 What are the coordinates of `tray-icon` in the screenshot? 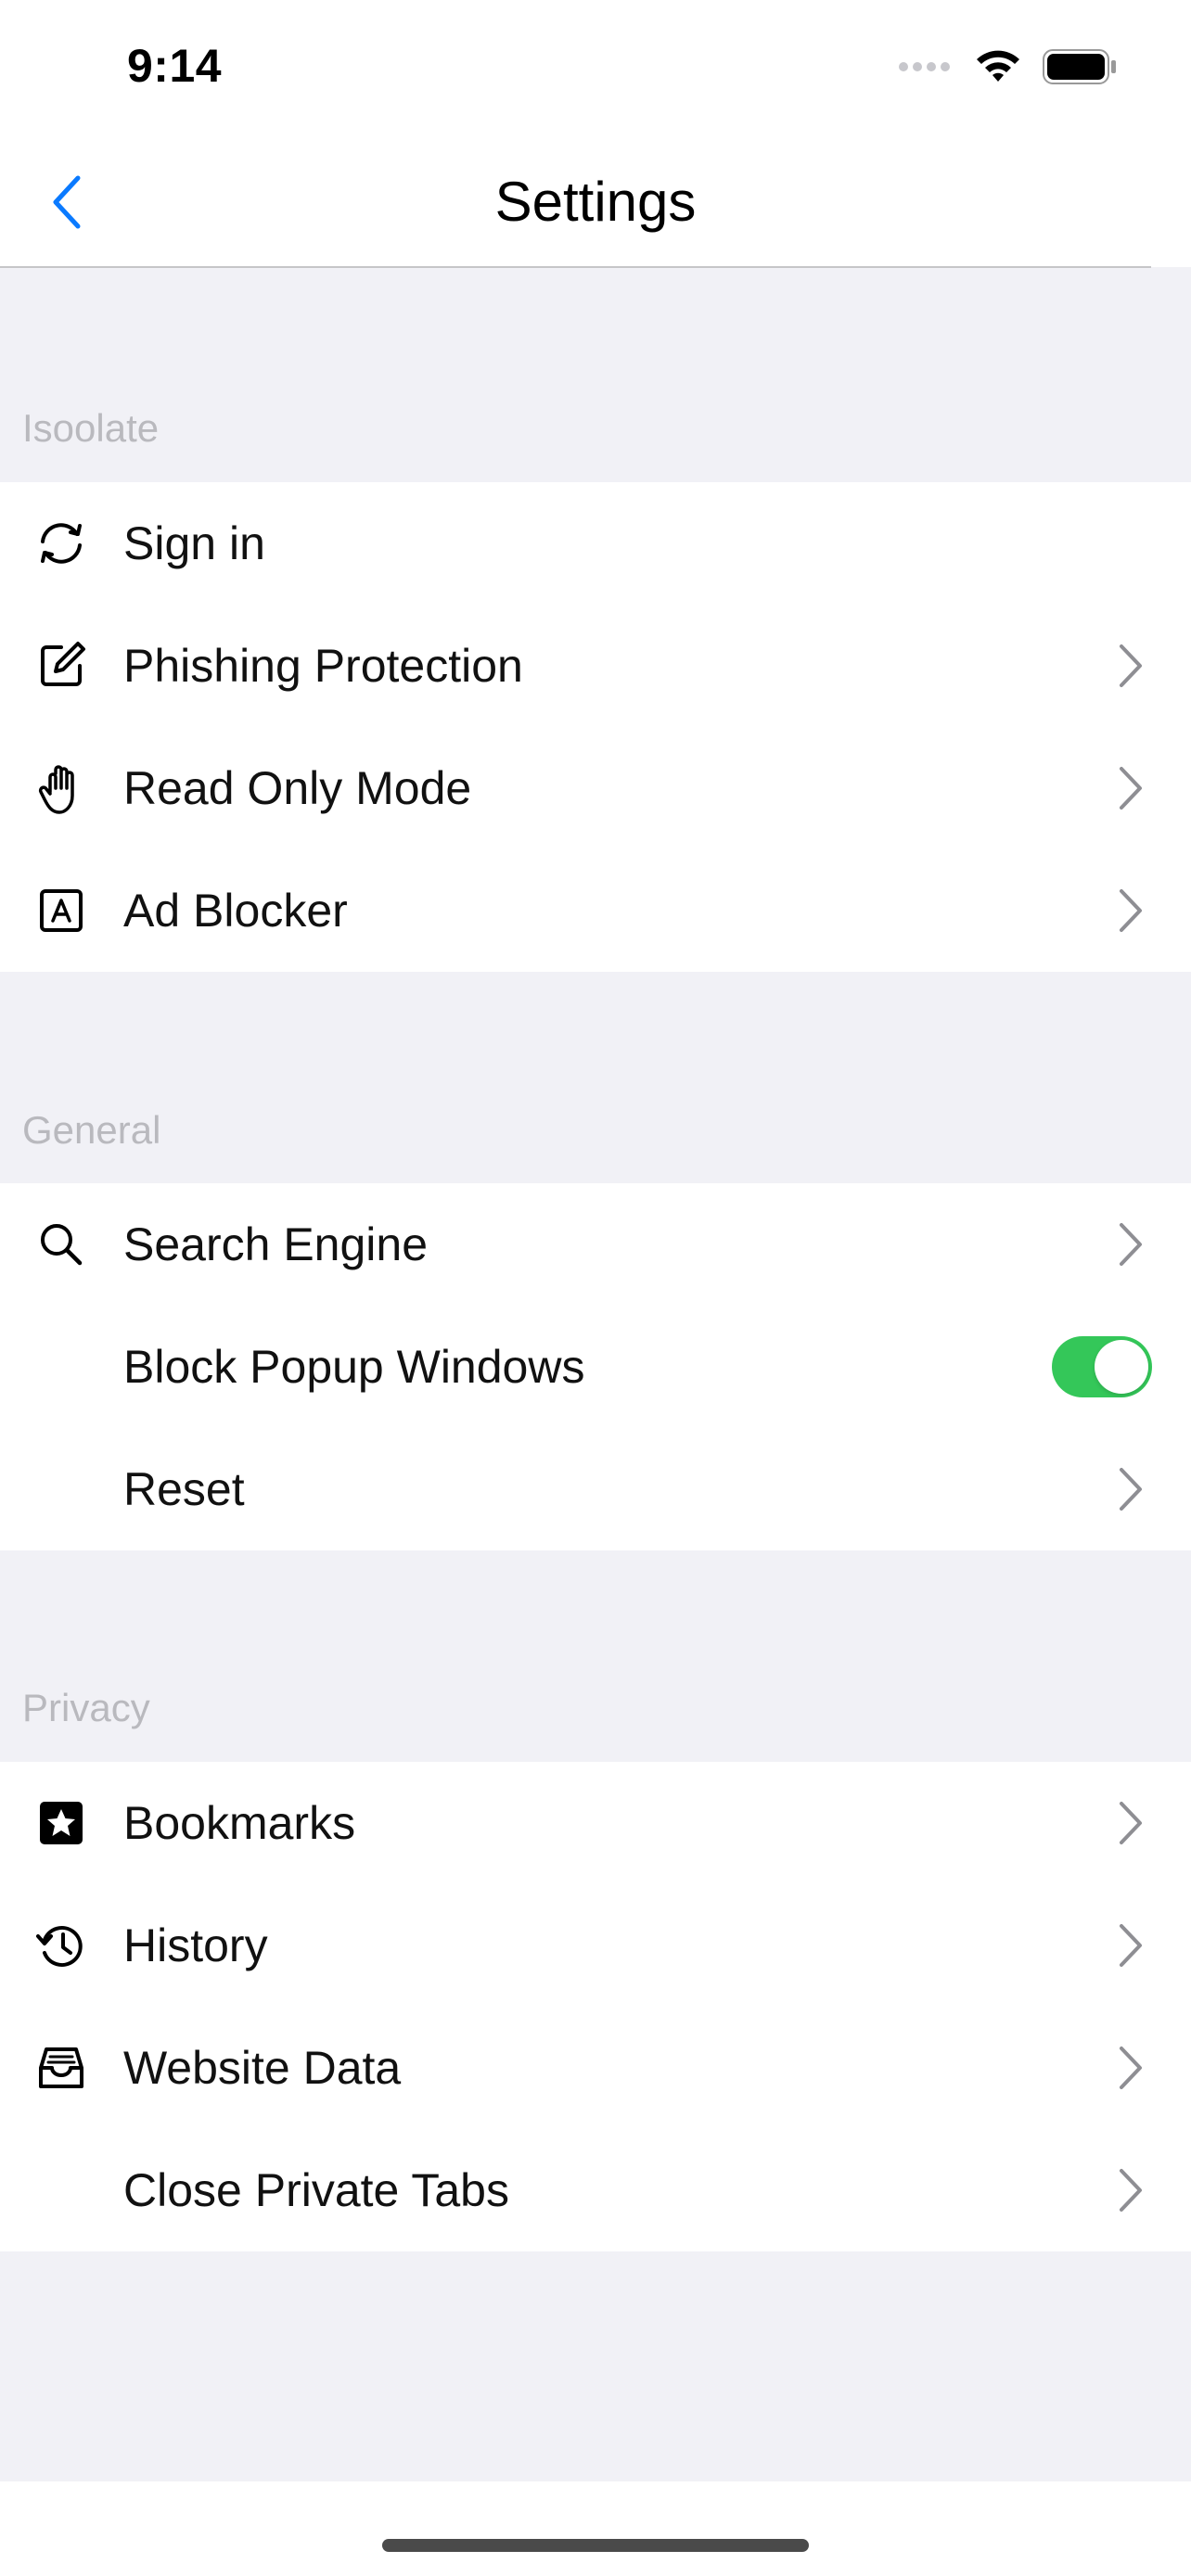 It's located at (61, 2068).